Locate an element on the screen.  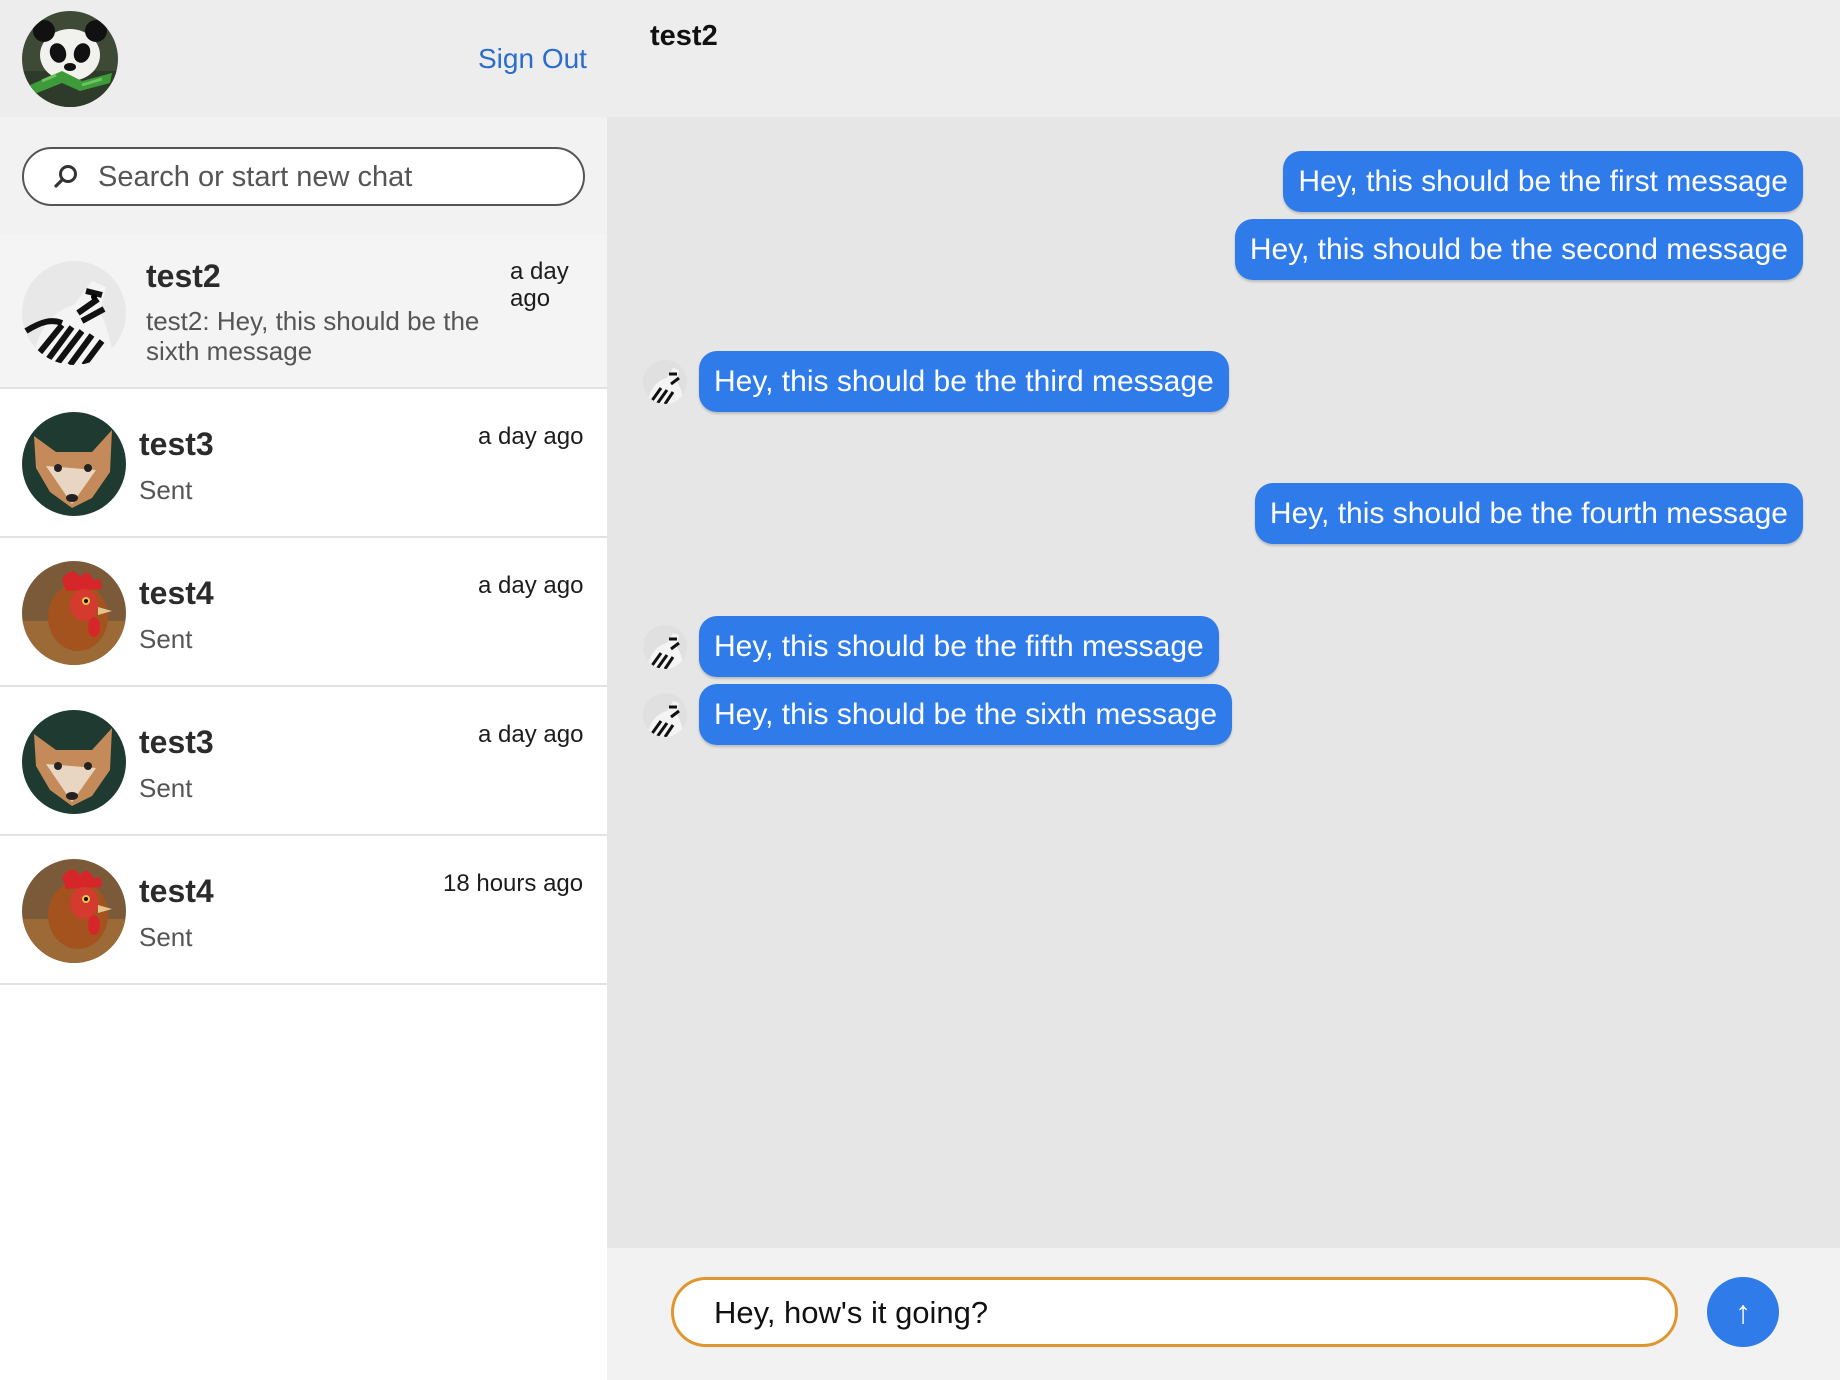
compose-box is located at coordinates (1174, 1312).